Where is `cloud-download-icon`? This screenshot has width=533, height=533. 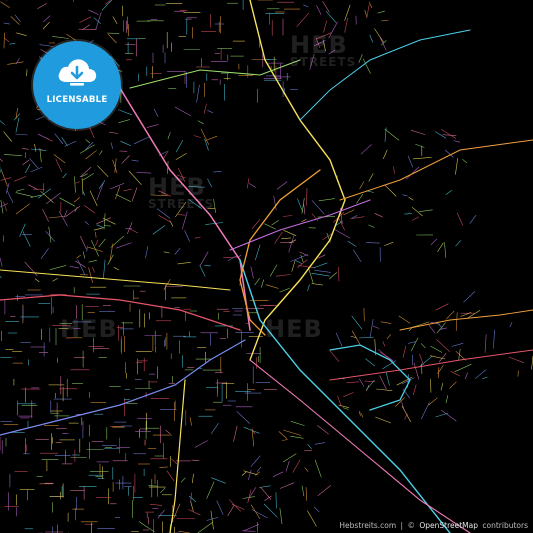 cloud-download-icon is located at coordinates (77, 72).